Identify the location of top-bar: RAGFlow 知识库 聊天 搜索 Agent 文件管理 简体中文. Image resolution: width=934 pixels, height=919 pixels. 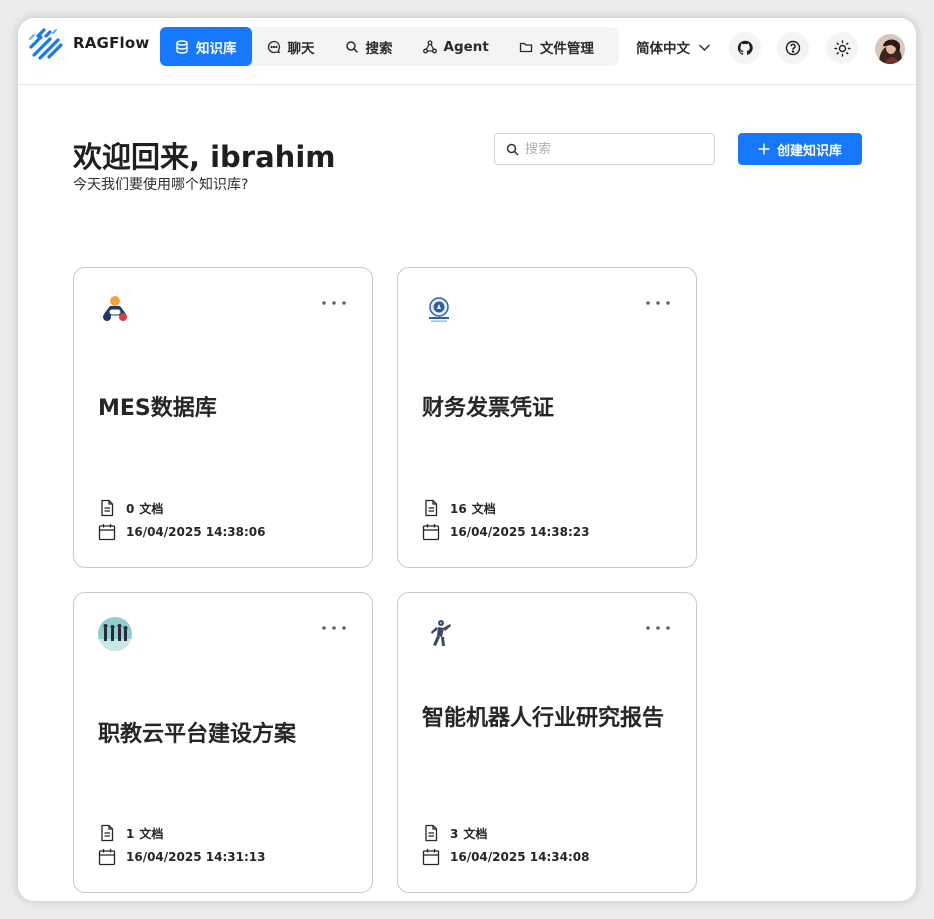
(467, 51).